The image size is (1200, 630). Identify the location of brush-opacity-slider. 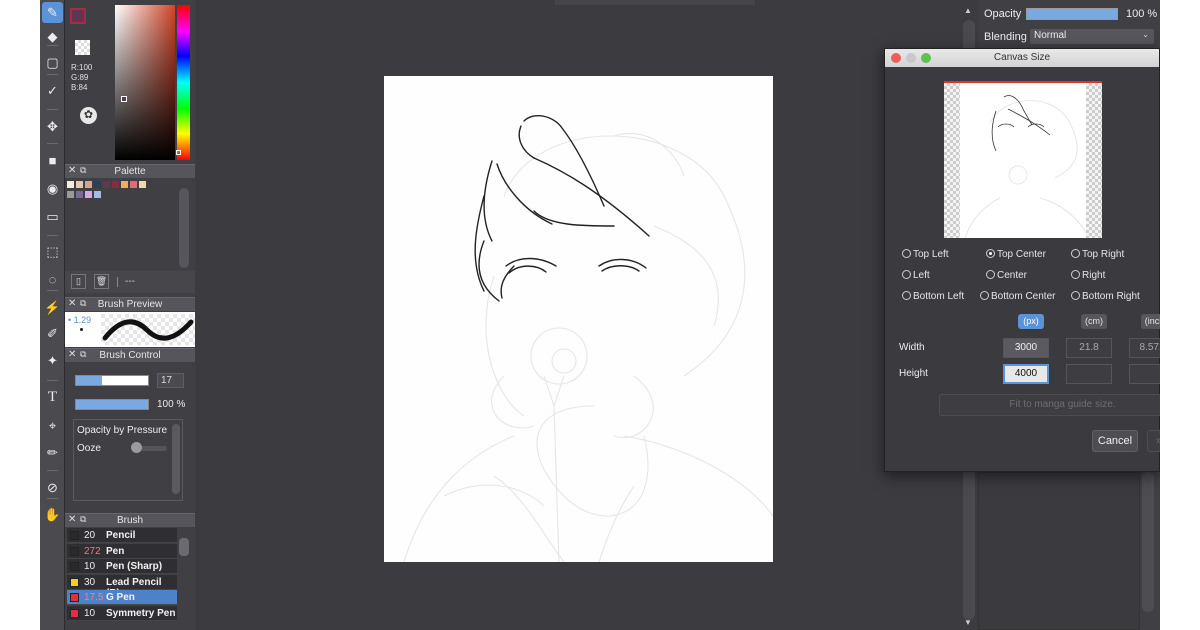
(112, 404).